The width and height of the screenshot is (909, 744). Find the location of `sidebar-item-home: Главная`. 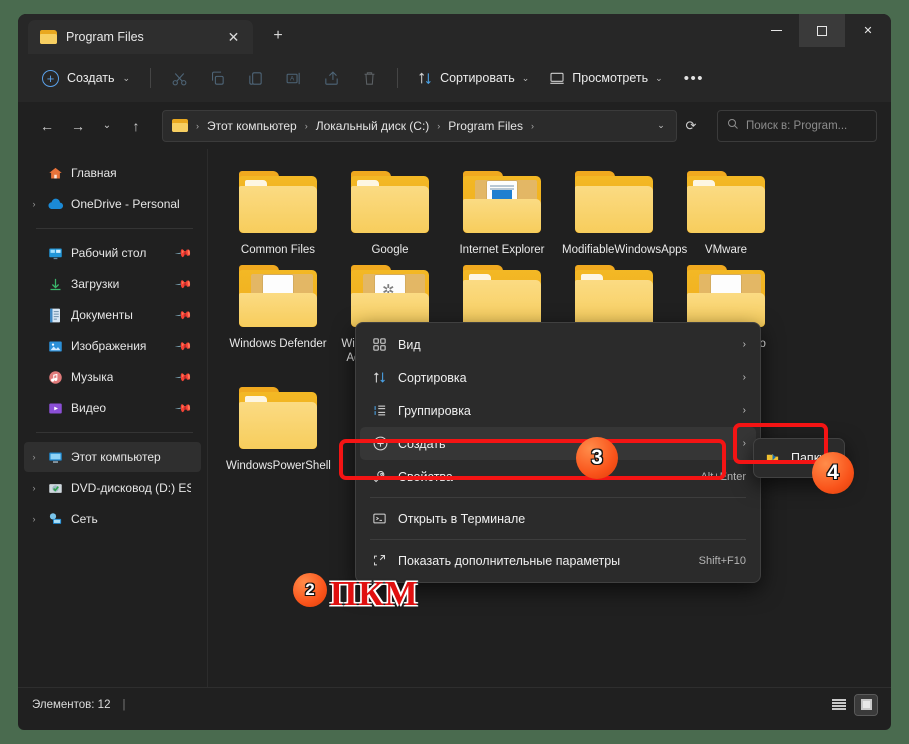

sidebar-item-home: Главная is located at coordinates (112, 173).